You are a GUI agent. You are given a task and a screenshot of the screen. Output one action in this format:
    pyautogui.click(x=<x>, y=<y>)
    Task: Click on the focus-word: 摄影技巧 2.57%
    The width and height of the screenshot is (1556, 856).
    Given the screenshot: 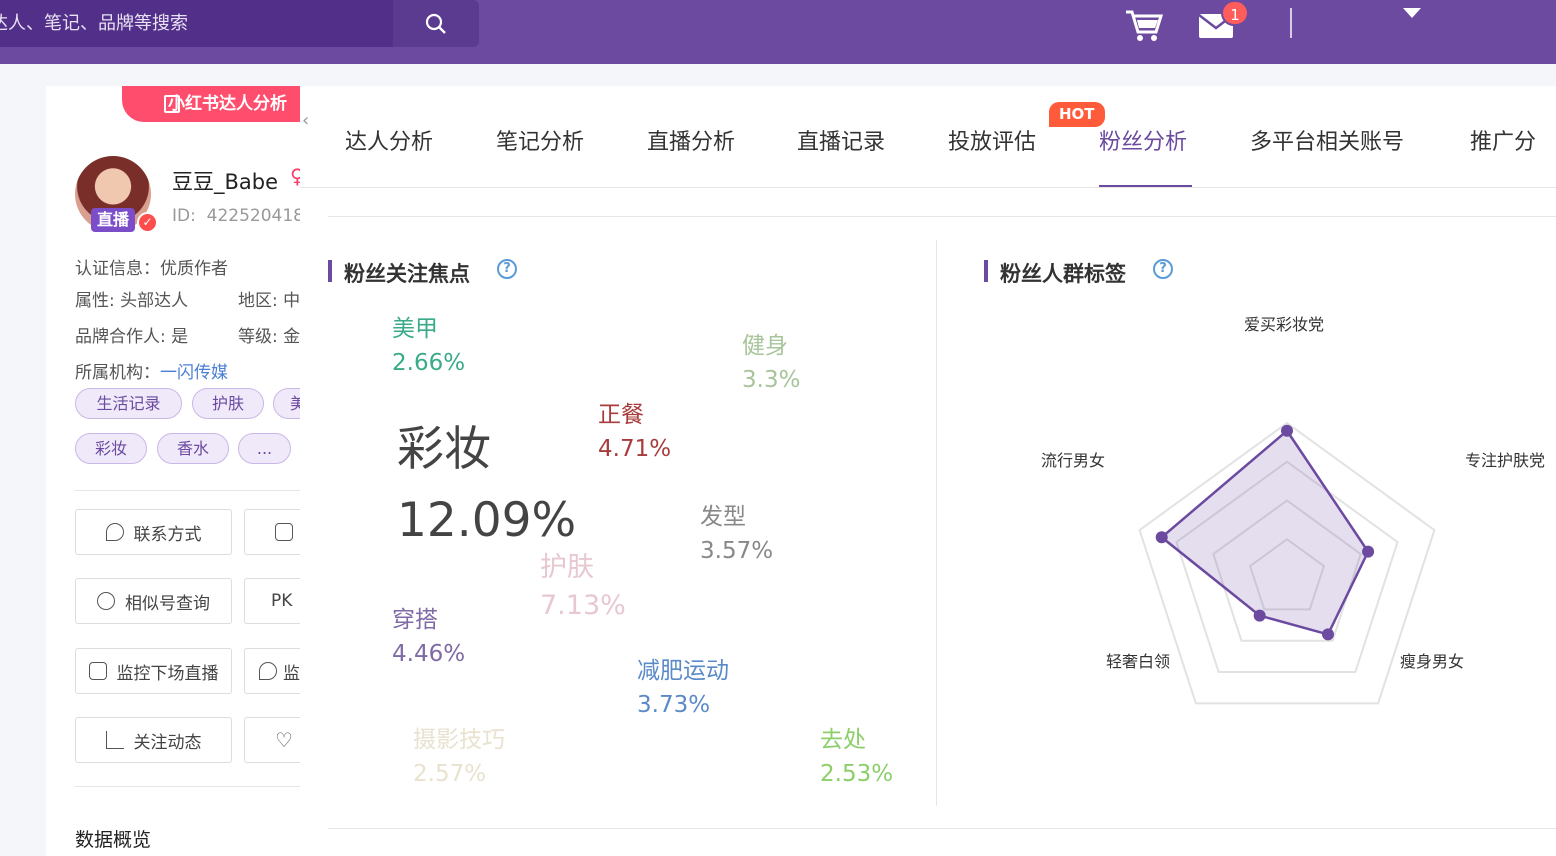 What is the action you would take?
    pyautogui.click(x=459, y=757)
    